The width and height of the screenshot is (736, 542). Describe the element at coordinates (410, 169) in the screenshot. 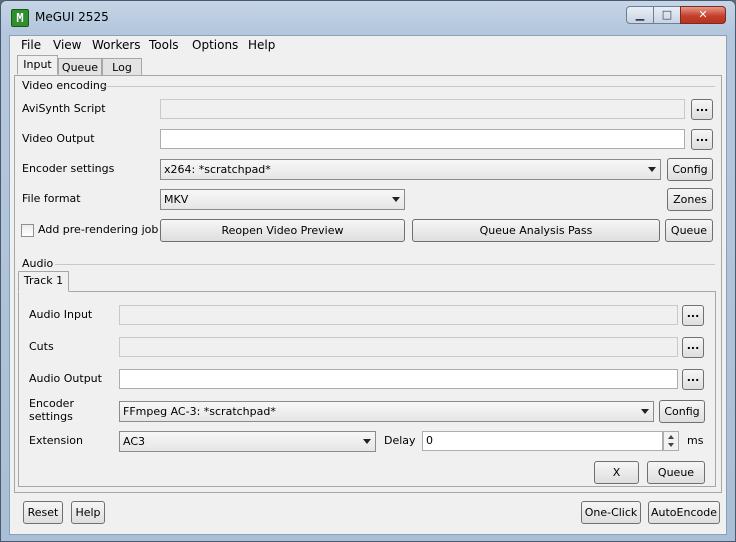

I see `video-encoder-settings-select: x264: *scratchpad*` at that location.